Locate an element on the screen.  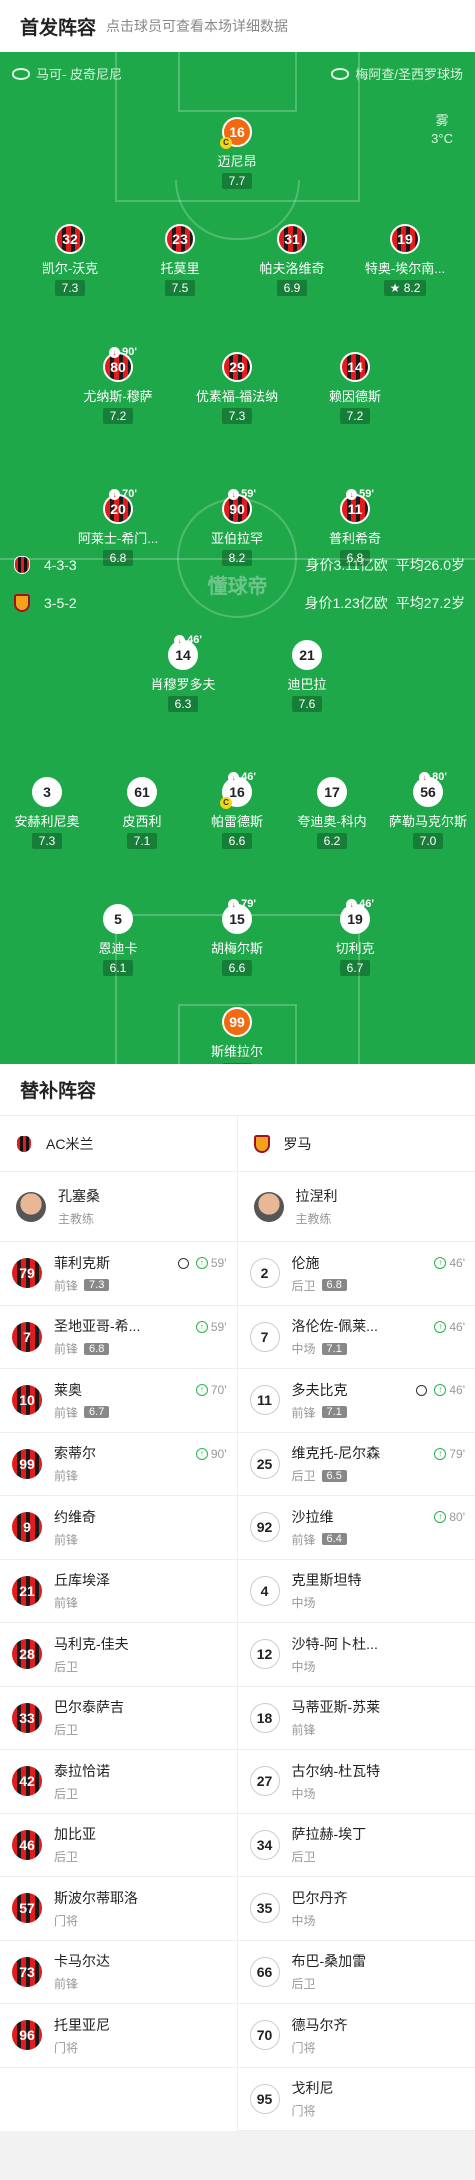
player-number: 4 is located at coordinates (264, 1590).